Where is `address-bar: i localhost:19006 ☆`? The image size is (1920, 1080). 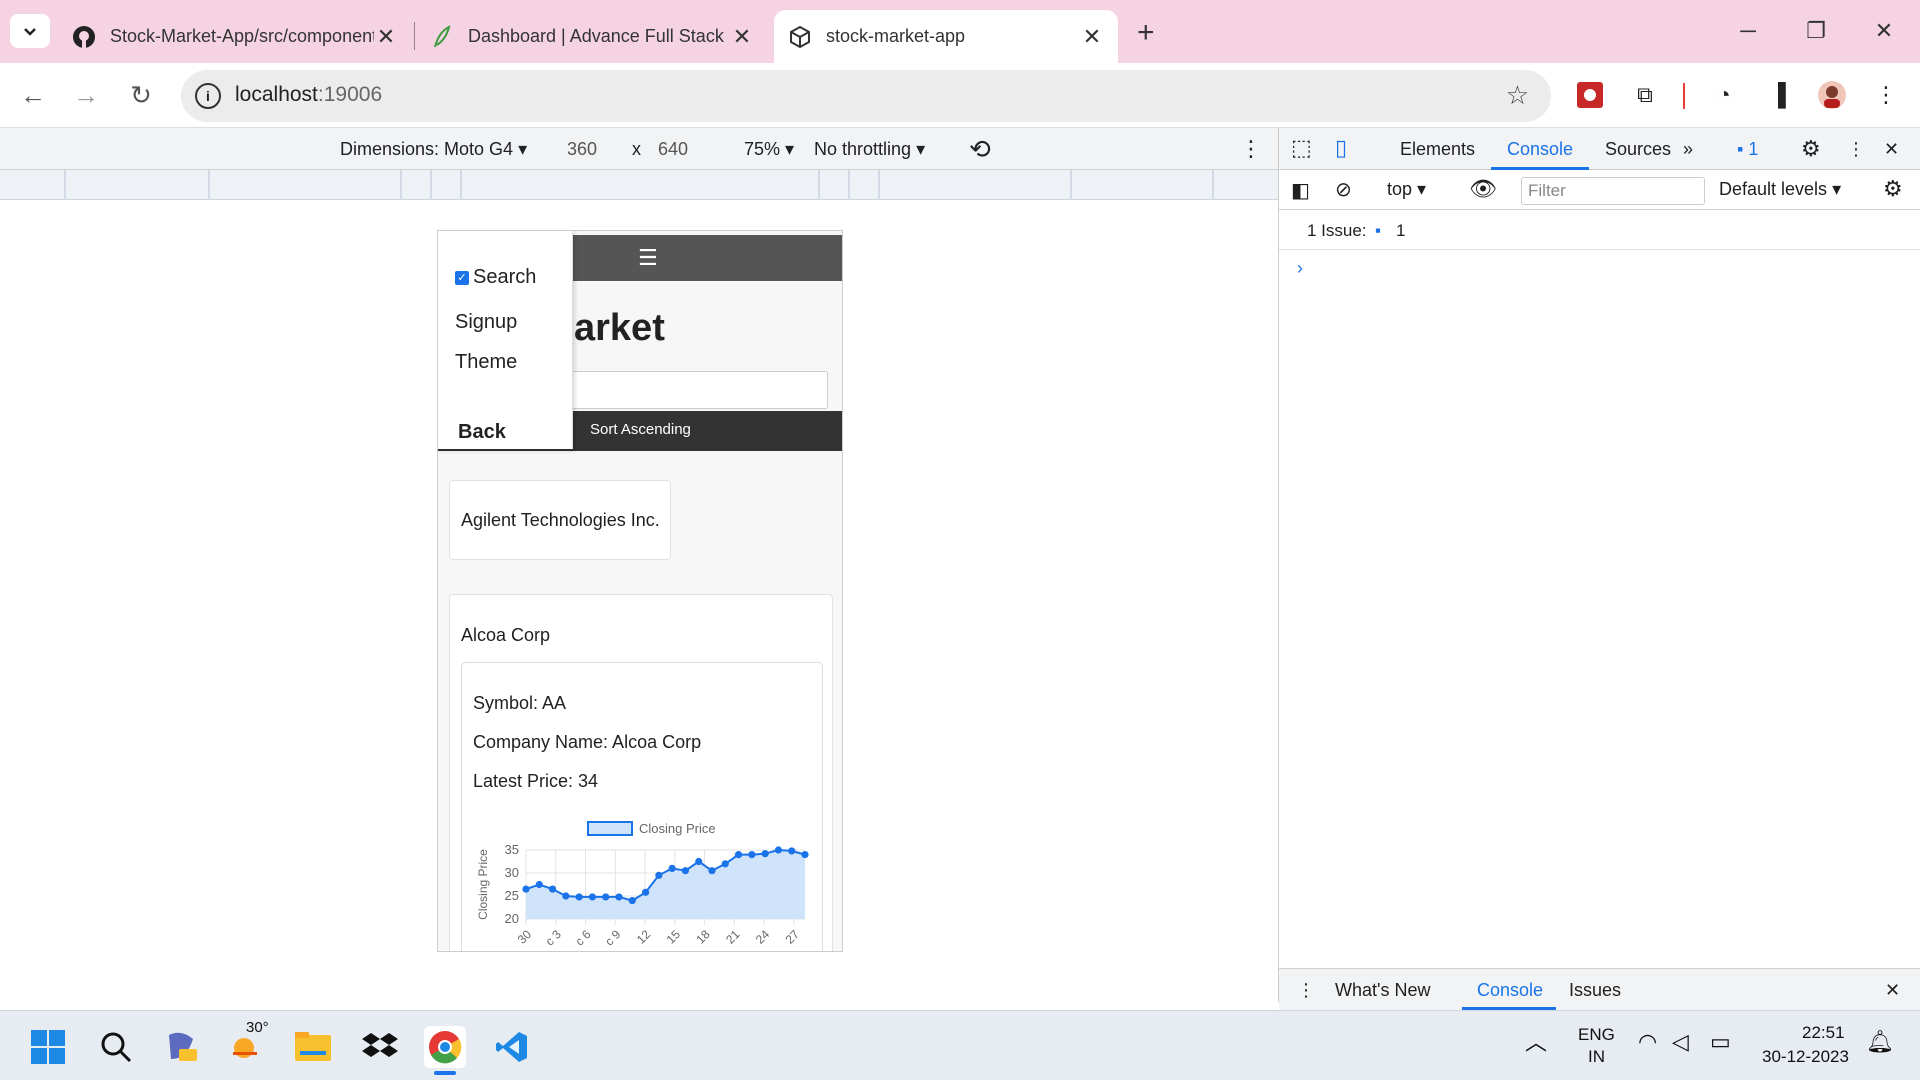 address-bar: i localhost:19006 ☆ is located at coordinates (866, 96).